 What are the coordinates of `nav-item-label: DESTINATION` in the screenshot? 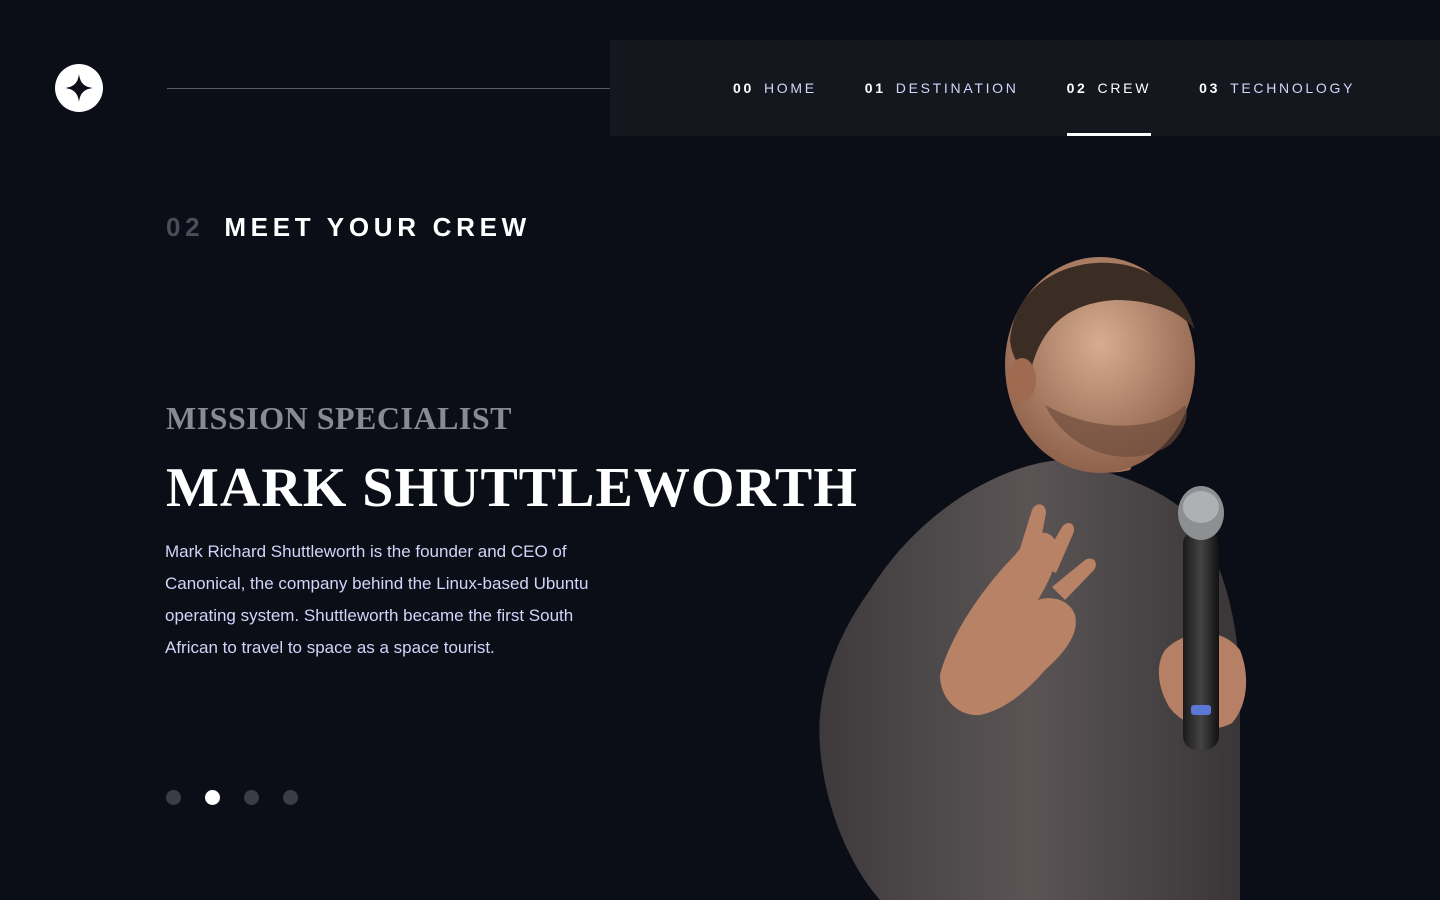 It's located at (957, 88).